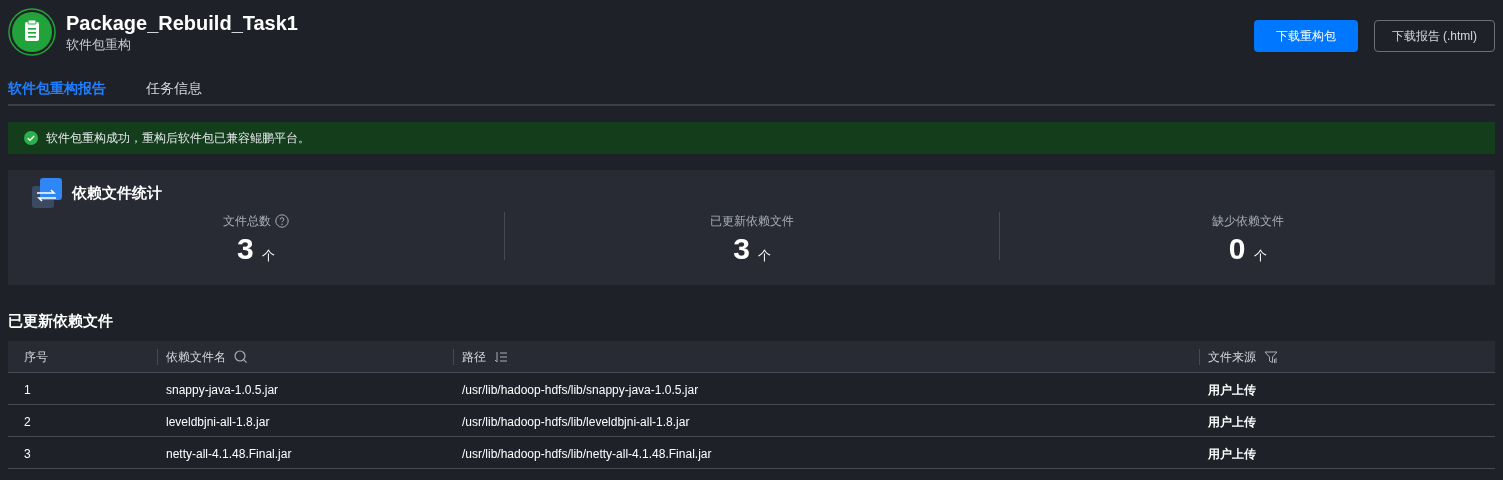  Describe the element at coordinates (178, 138) in the screenshot. I see `alert-text: 软件包重构成功，重构后软件包已兼容鲲鹏平台。` at that location.